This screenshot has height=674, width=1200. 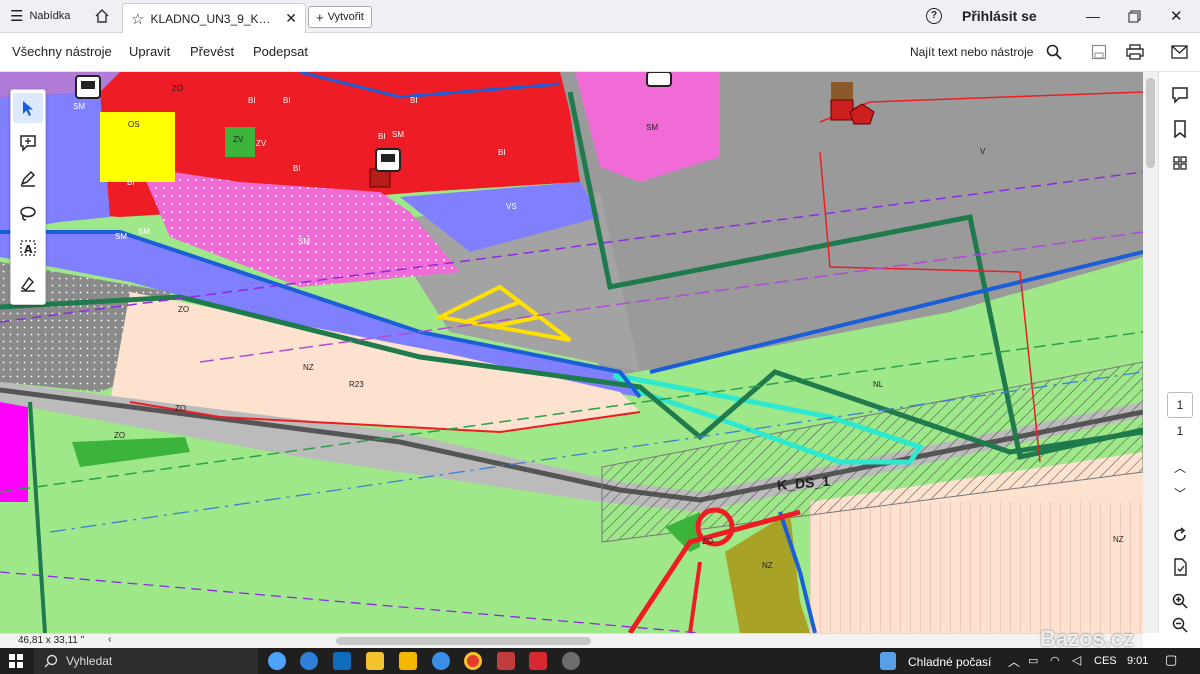 I want to click on scroll-left-icon: ‹, so click(x=109, y=639).